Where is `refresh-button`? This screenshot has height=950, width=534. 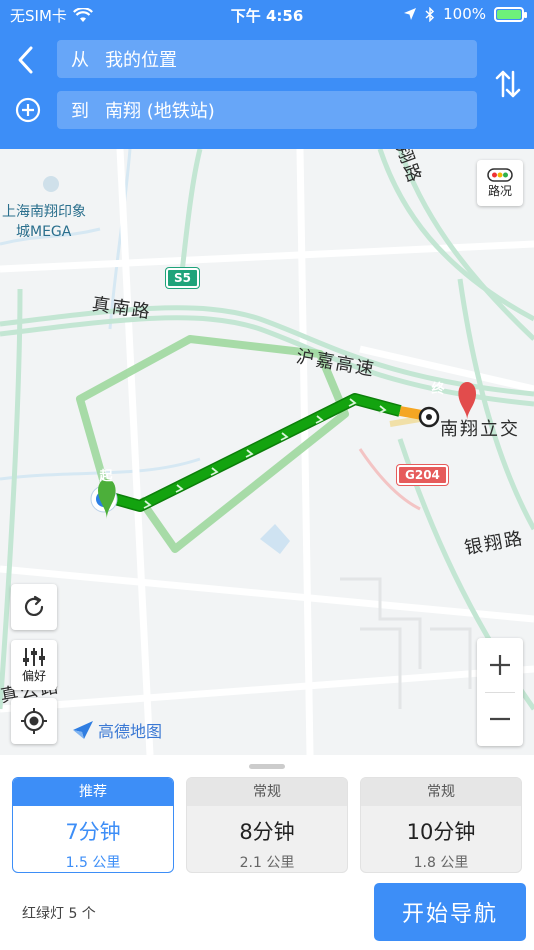 refresh-button is located at coordinates (34, 607).